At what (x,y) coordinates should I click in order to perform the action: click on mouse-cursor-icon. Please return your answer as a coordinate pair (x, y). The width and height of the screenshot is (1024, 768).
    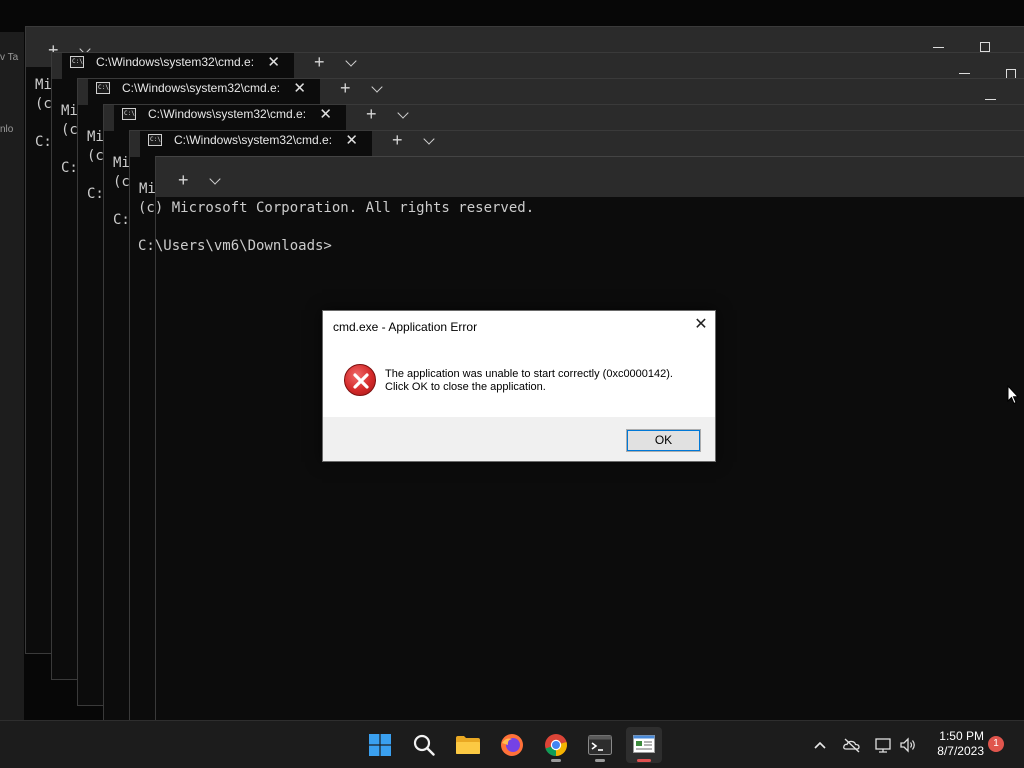
    Looking at the image, I should click on (1013, 397).